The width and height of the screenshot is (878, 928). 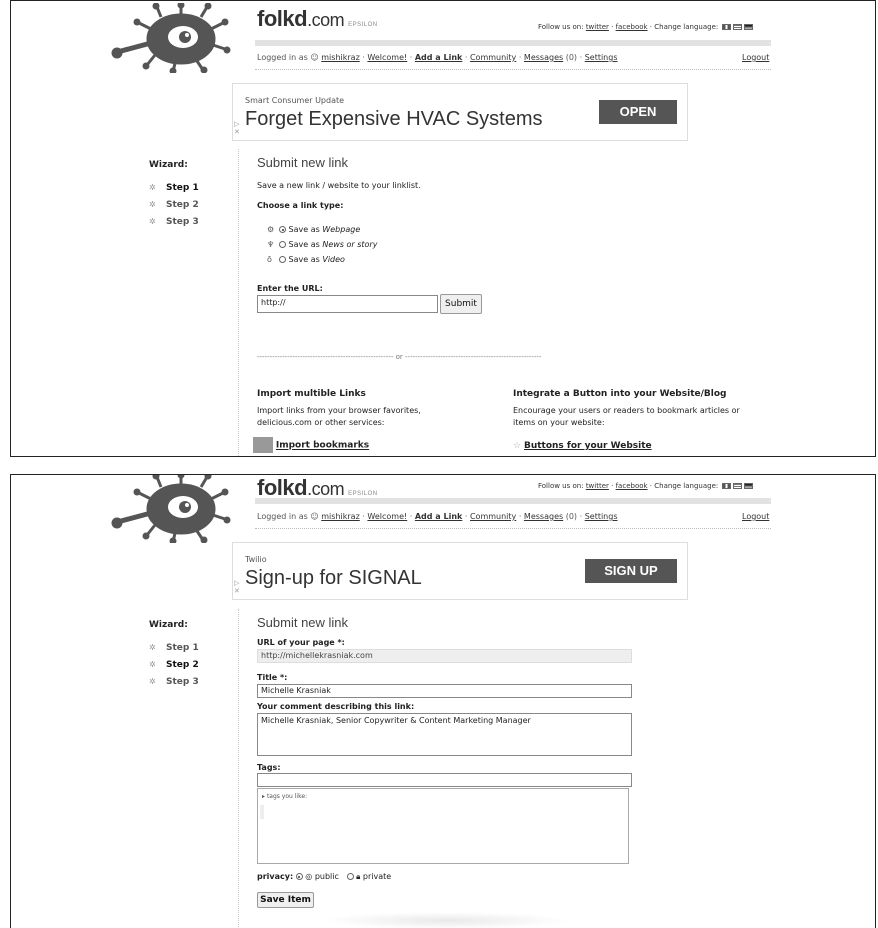 I want to click on submit-button: Submit, so click(x=461, y=304).